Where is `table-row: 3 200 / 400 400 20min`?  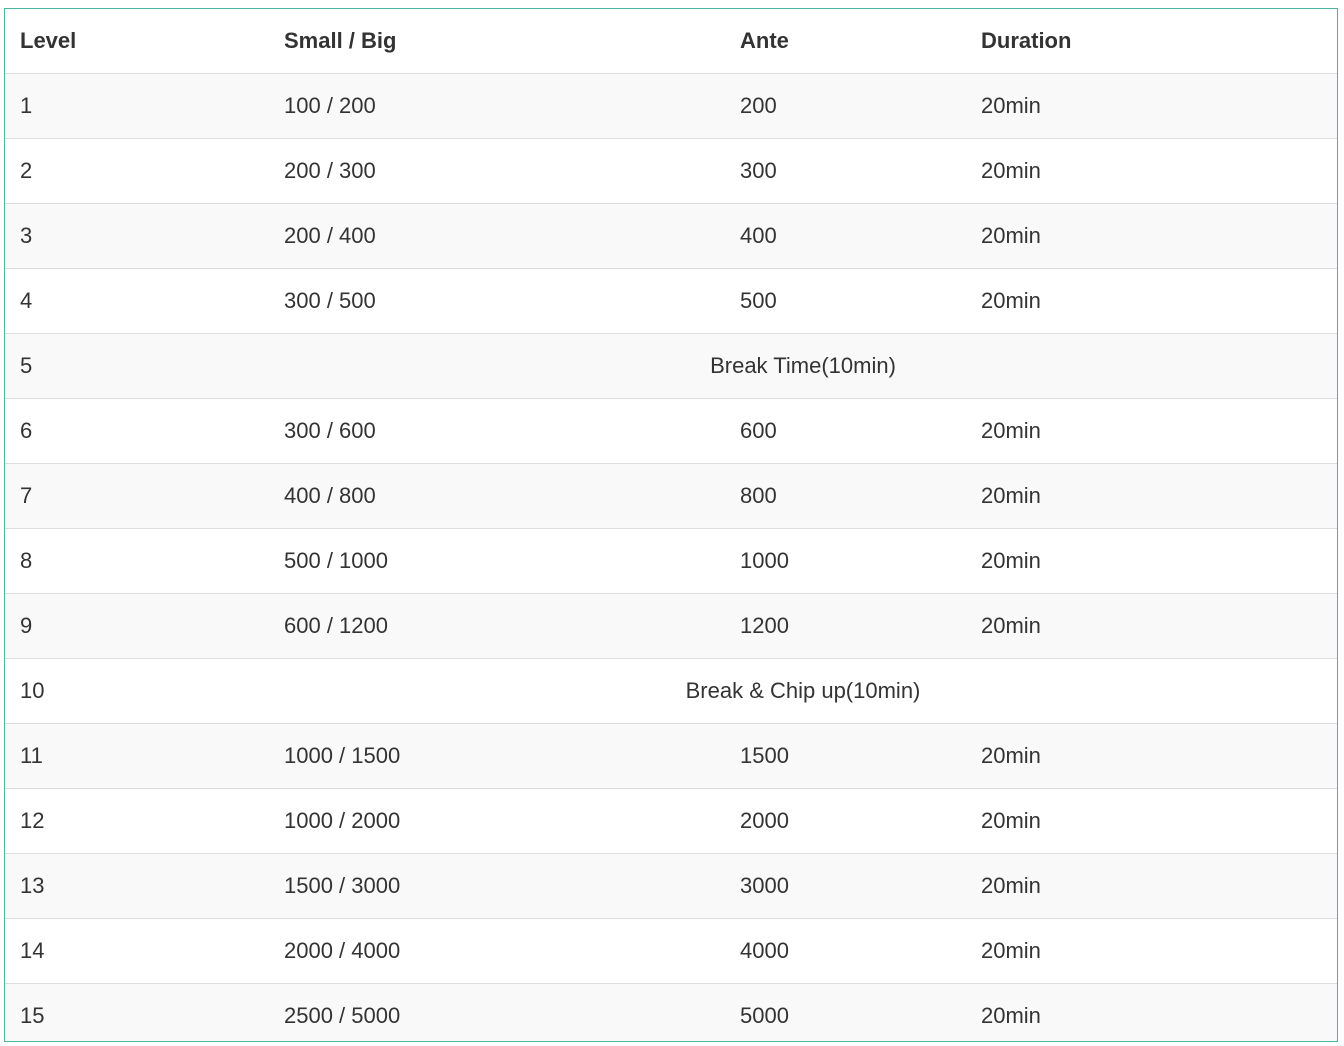
table-row: 3 200 / 400 400 20min is located at coordinates (671, 236).